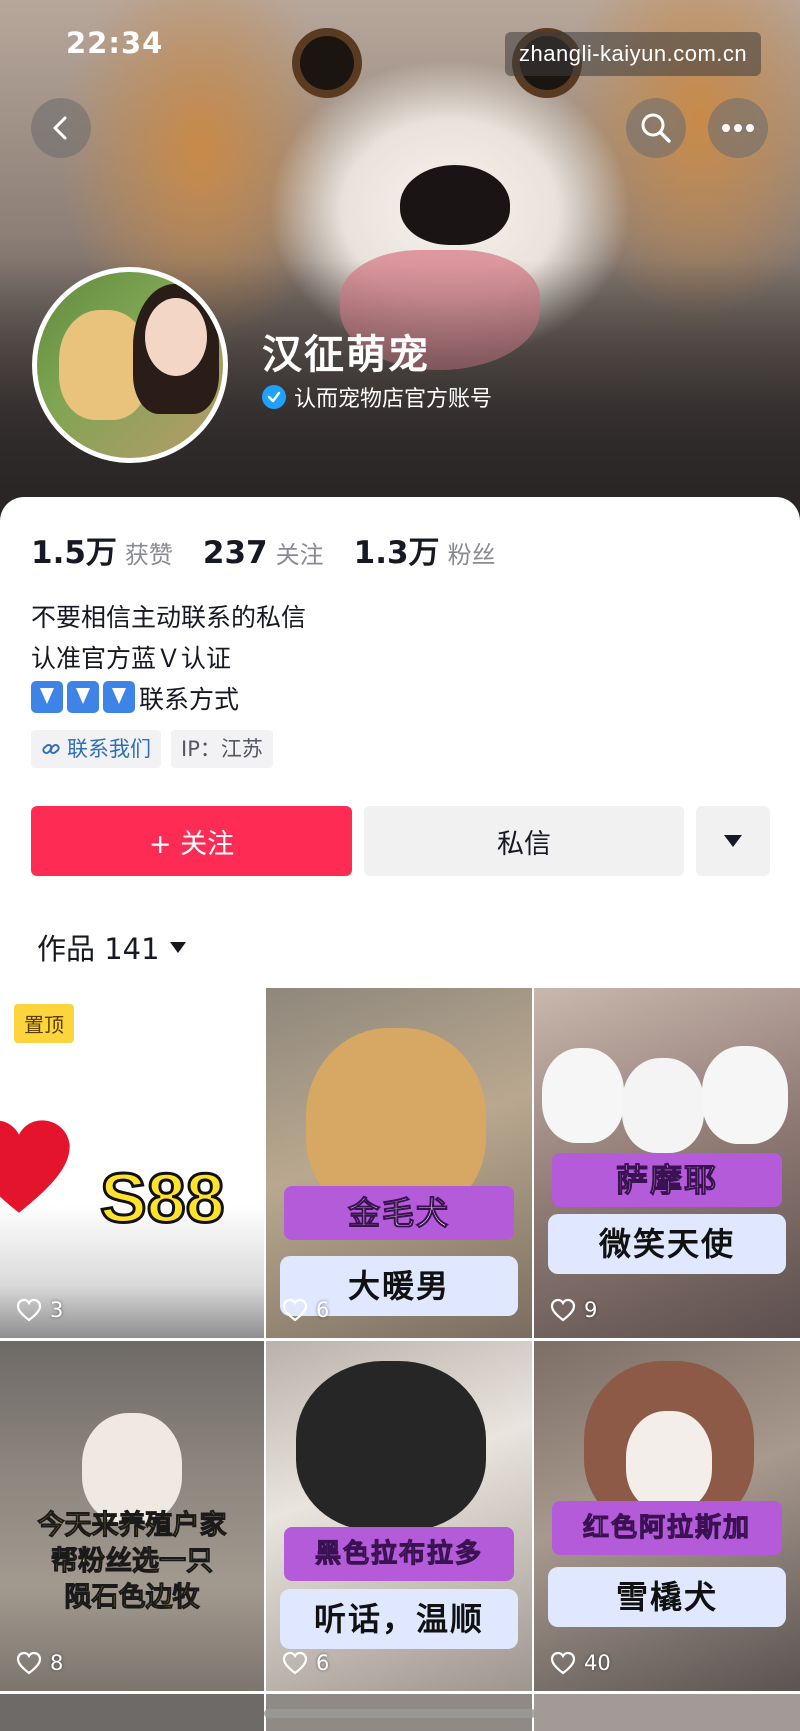 This screenshot has width=800, height=1731. I want to click on recommend-dropdown-button, so click(733, 841).